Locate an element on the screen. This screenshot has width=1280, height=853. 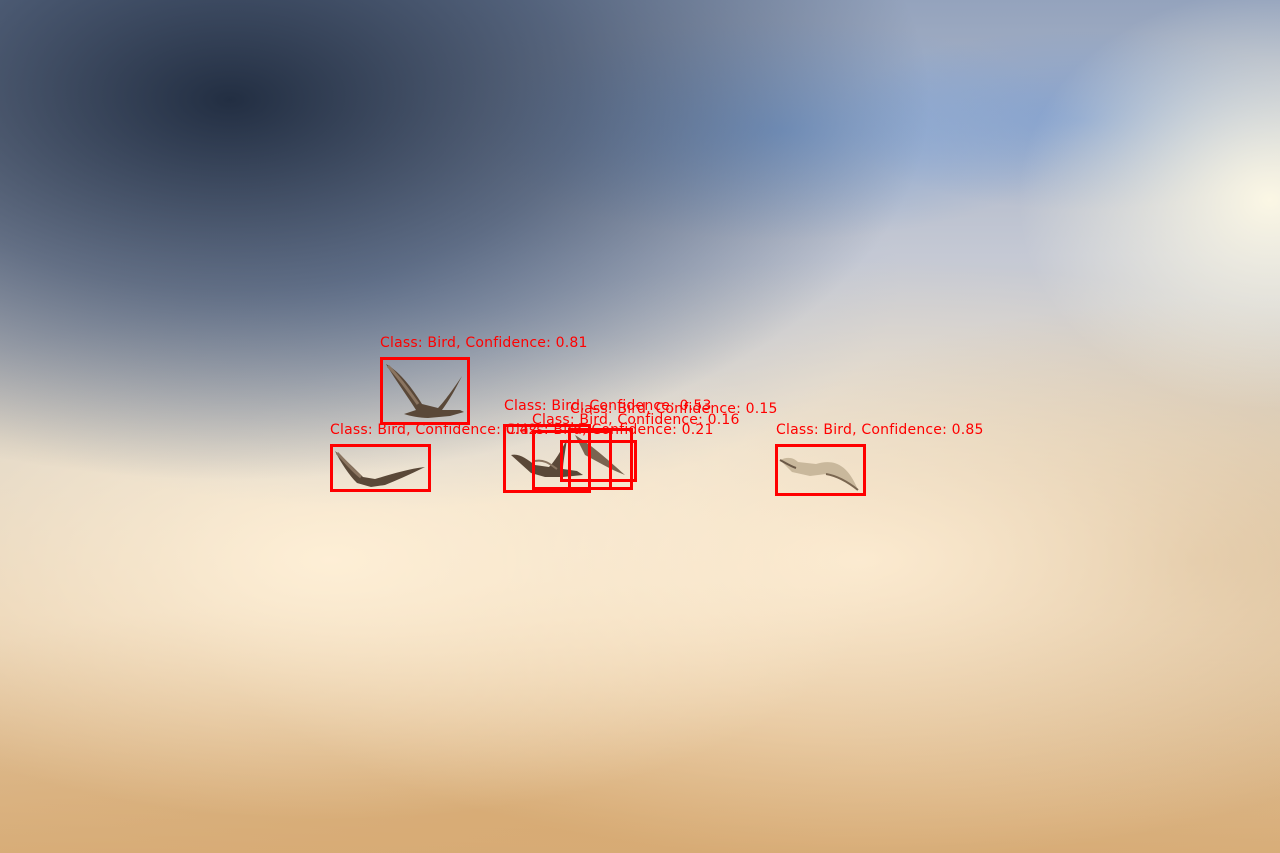
detection-label-7: Class: Bird, Confidence: 0.85 is located at coordinates (880, 430).